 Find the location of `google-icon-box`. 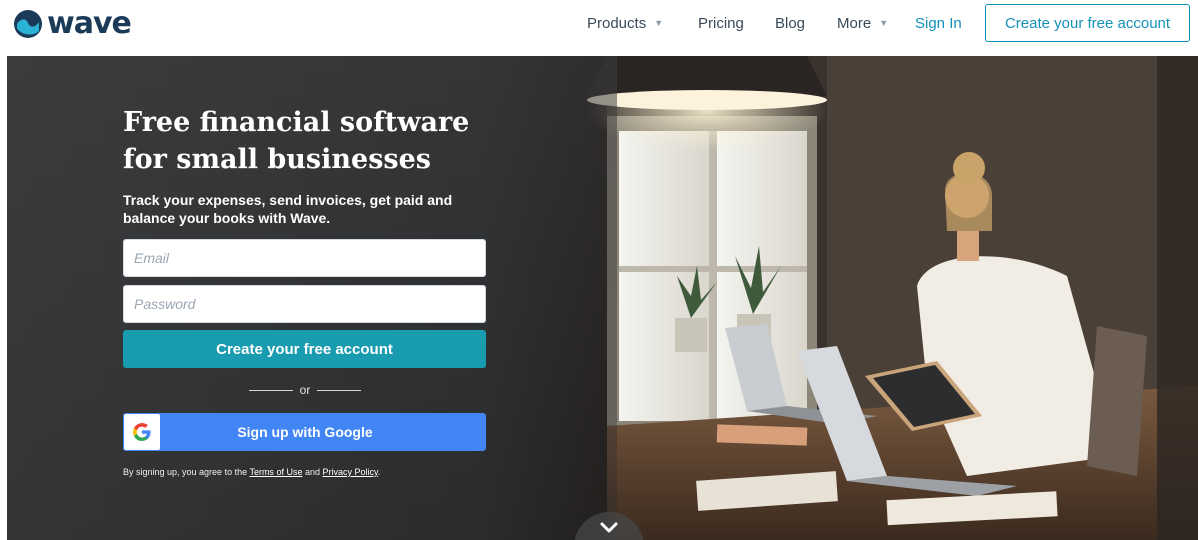

google-icon-box is located at coordinates (142, 432).